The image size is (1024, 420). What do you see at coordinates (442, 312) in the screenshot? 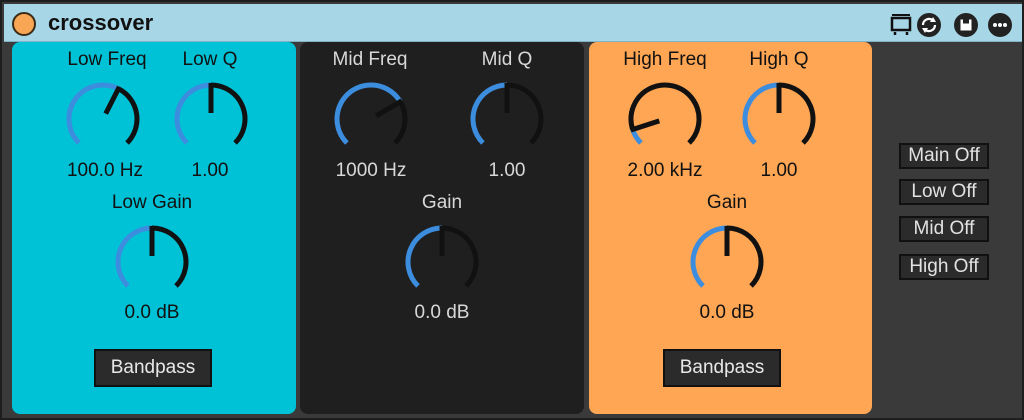
I see `mid-gain-value: 0.0 dB` at bounding box center [442, 312].